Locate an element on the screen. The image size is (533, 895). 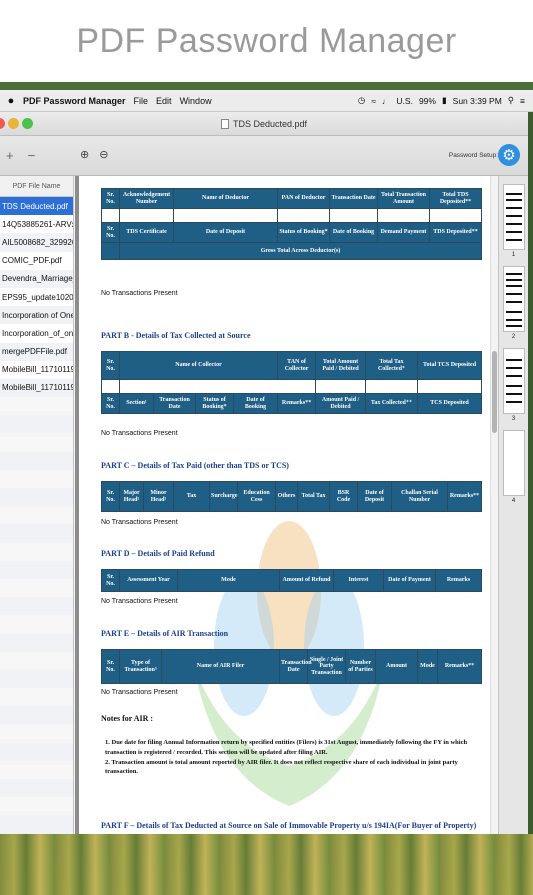
no-transactions-e: No Transactions Present is located at coordinates (139, 692).